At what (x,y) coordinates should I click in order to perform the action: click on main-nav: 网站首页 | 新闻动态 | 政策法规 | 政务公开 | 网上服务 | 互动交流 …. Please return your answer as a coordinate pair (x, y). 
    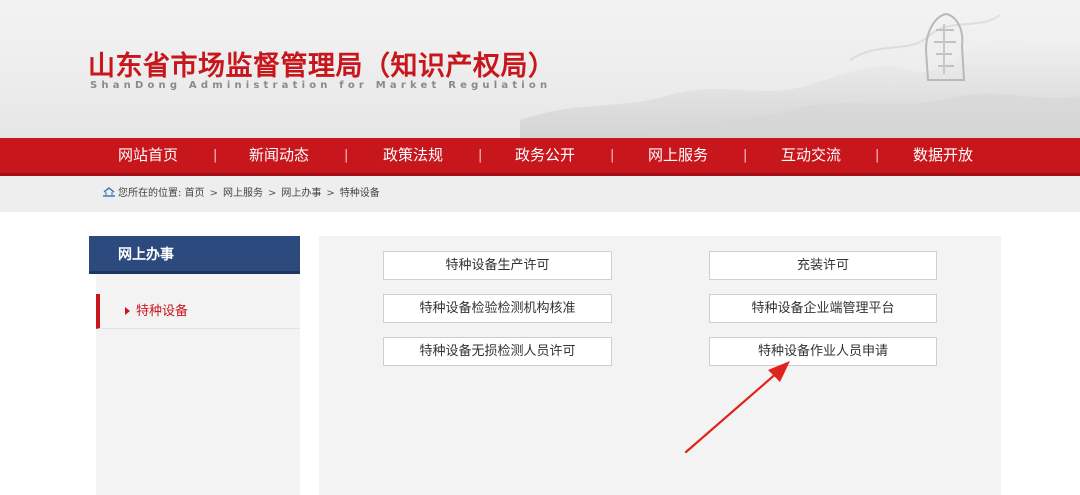
    Looking at the image, I should click on (540, 157).